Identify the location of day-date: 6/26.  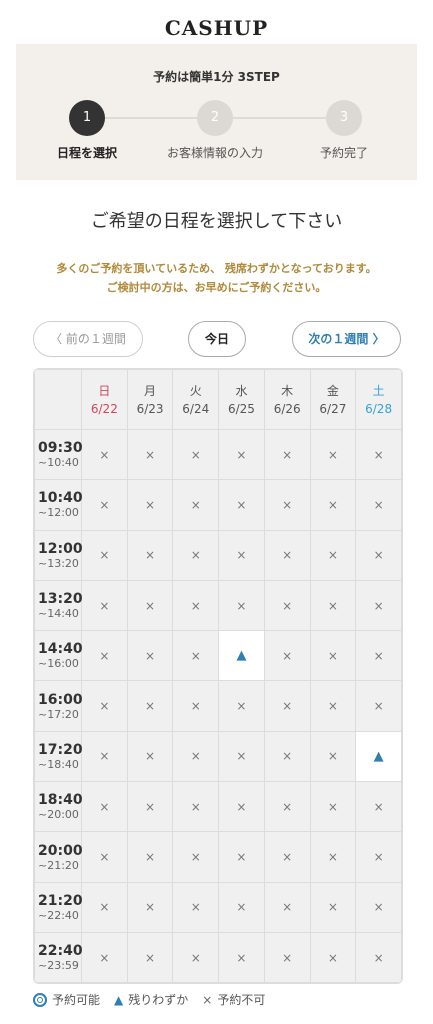
(287, 408).